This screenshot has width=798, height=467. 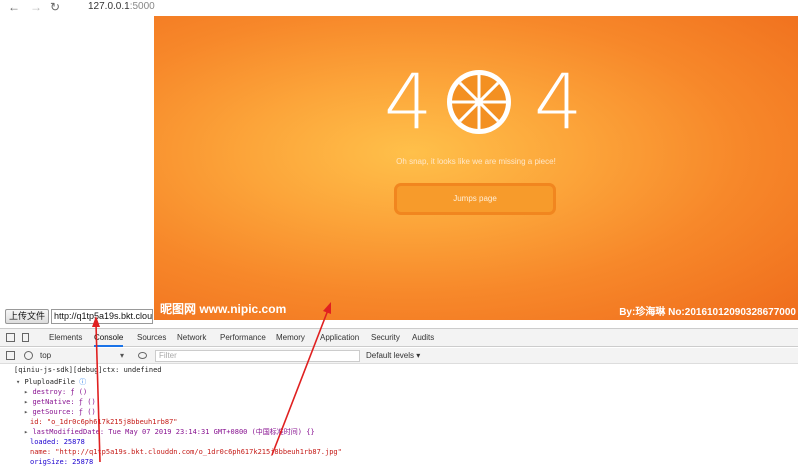 What do you see at coordinates (83, 382) in the screenshot?
I see `info-icon: ⓘ` at bounding box center [83, 382].